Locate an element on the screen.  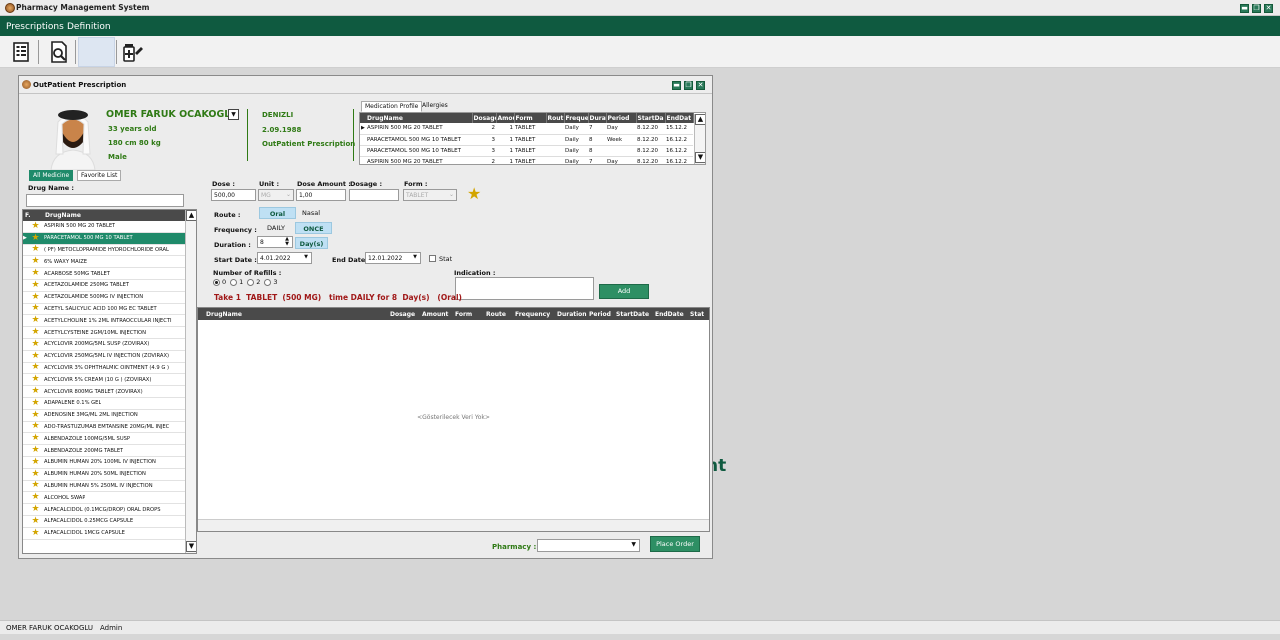
scrollbar: ▲ ▼ is located at coordinates (190, 381).